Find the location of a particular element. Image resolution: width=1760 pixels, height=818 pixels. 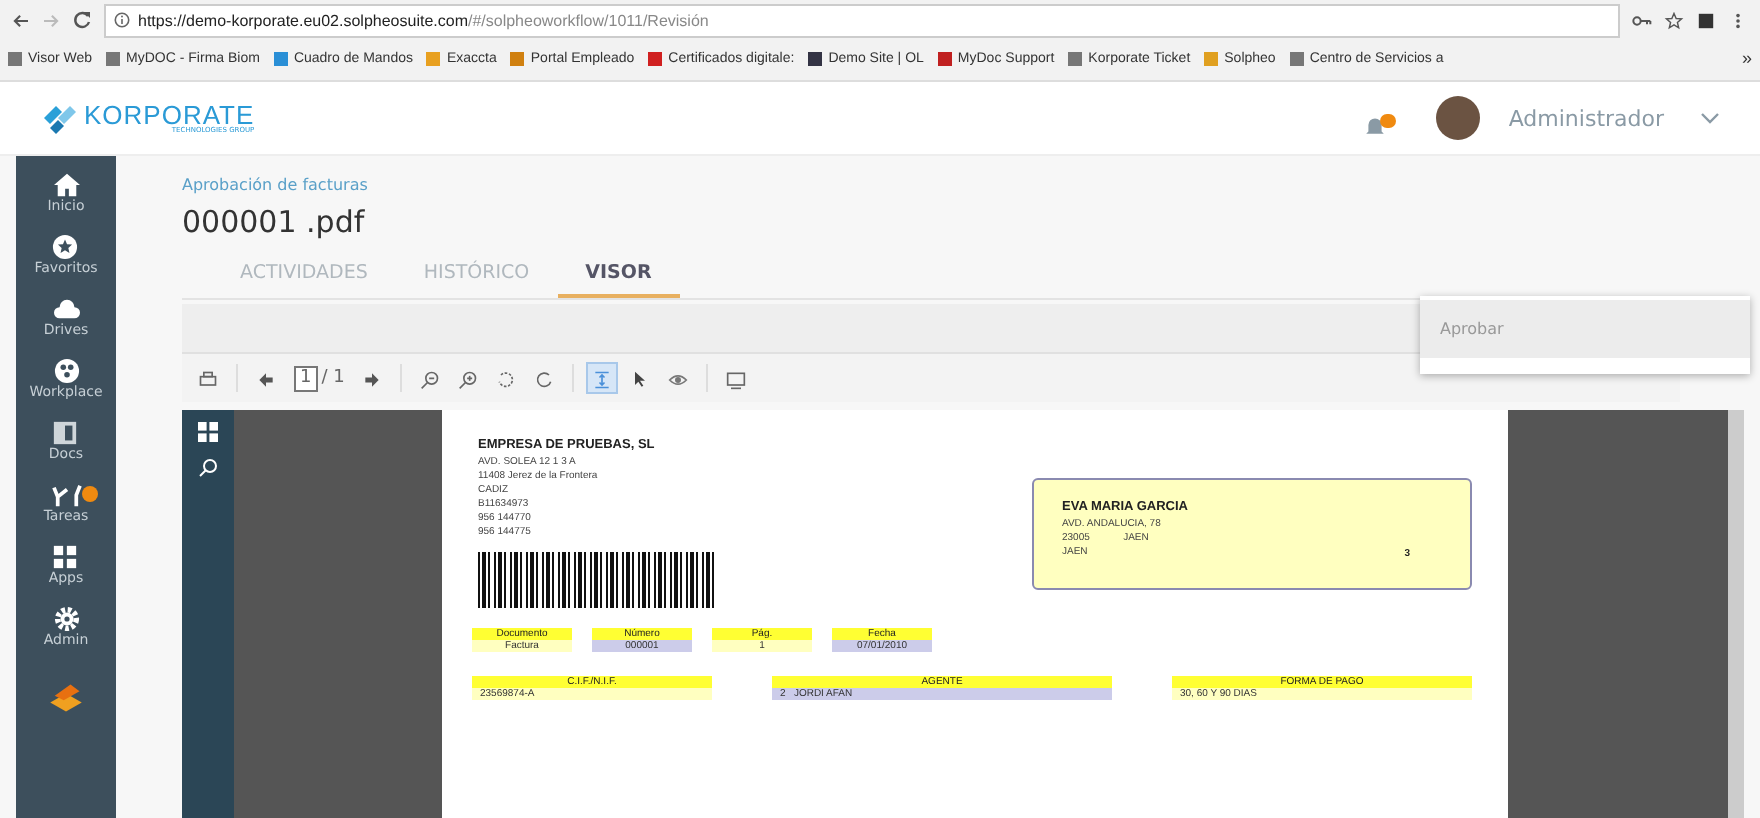

fit-icon is located at coordinates (602, 380).